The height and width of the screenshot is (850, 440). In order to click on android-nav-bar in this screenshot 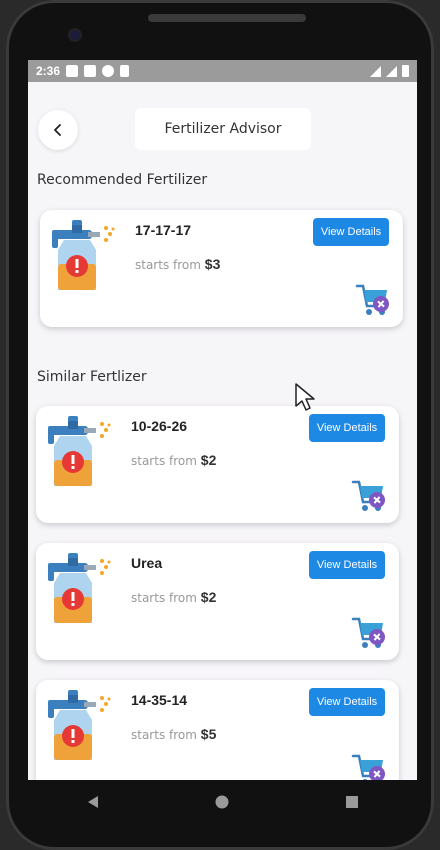, I will do `click(222, 802)`.